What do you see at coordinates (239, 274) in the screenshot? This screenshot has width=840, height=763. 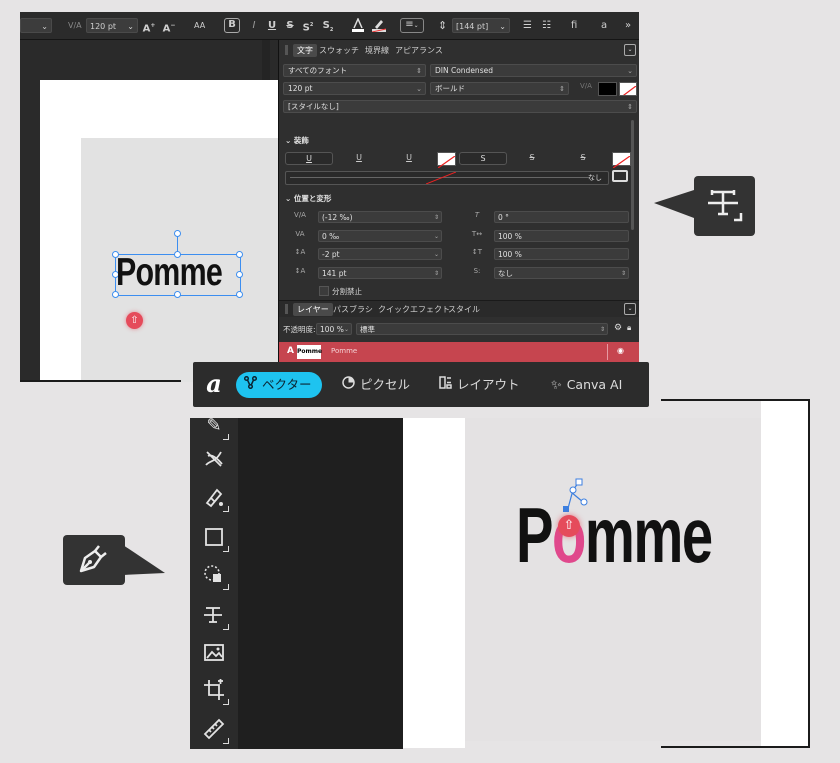 I see `handle-mr` at bounding box center [239, 274].